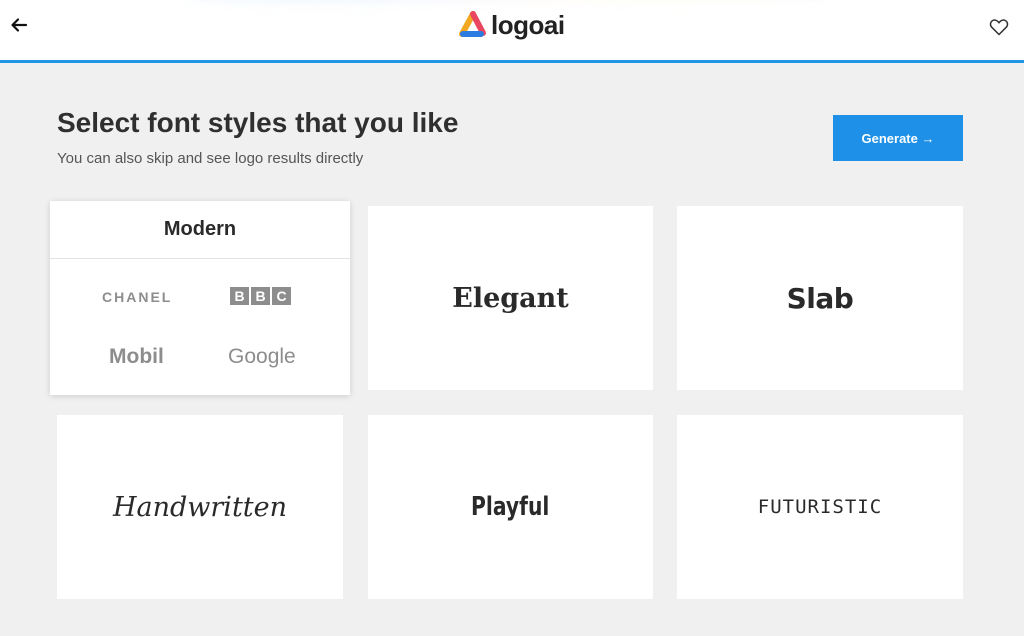 This screenshot has width=1024, height=636. I want to click on style-card-slab-label: Slab, so click(820, 298).